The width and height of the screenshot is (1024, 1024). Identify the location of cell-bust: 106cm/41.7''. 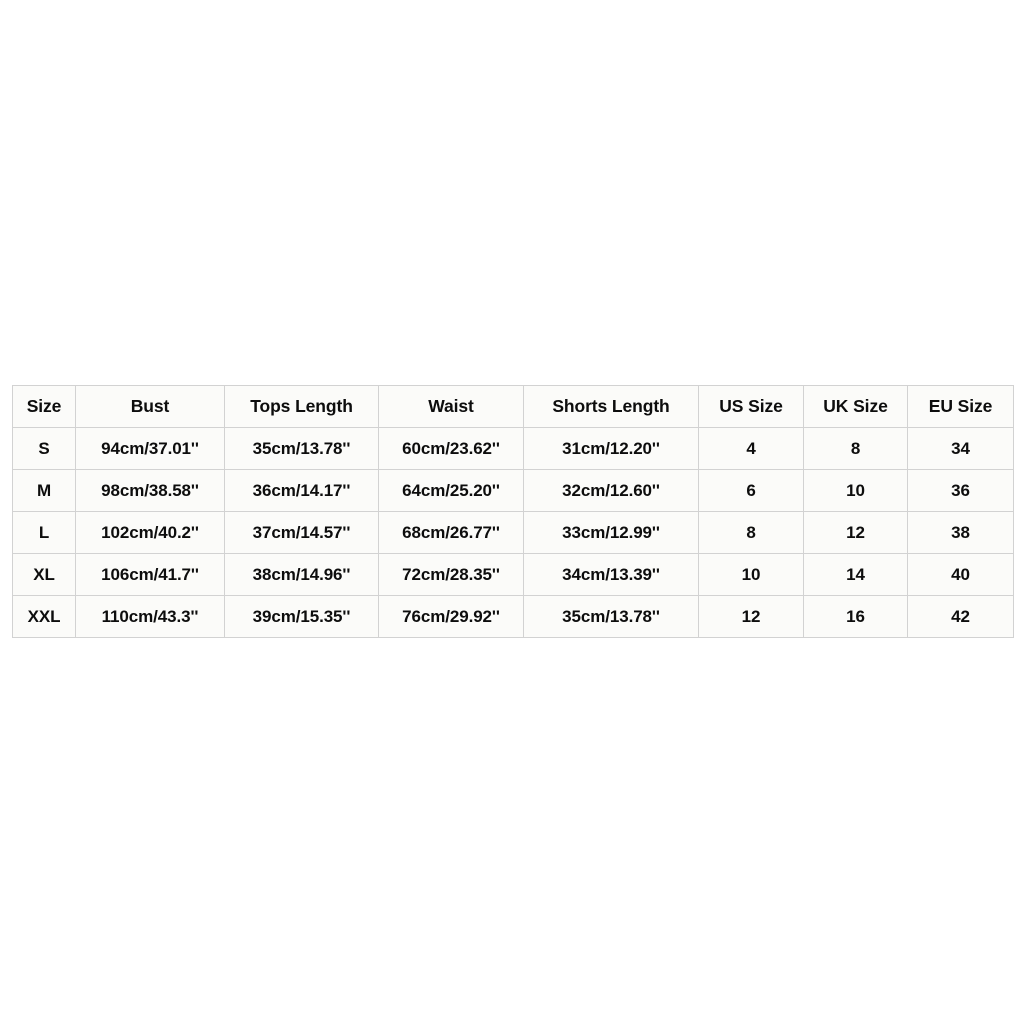
(150, 574).